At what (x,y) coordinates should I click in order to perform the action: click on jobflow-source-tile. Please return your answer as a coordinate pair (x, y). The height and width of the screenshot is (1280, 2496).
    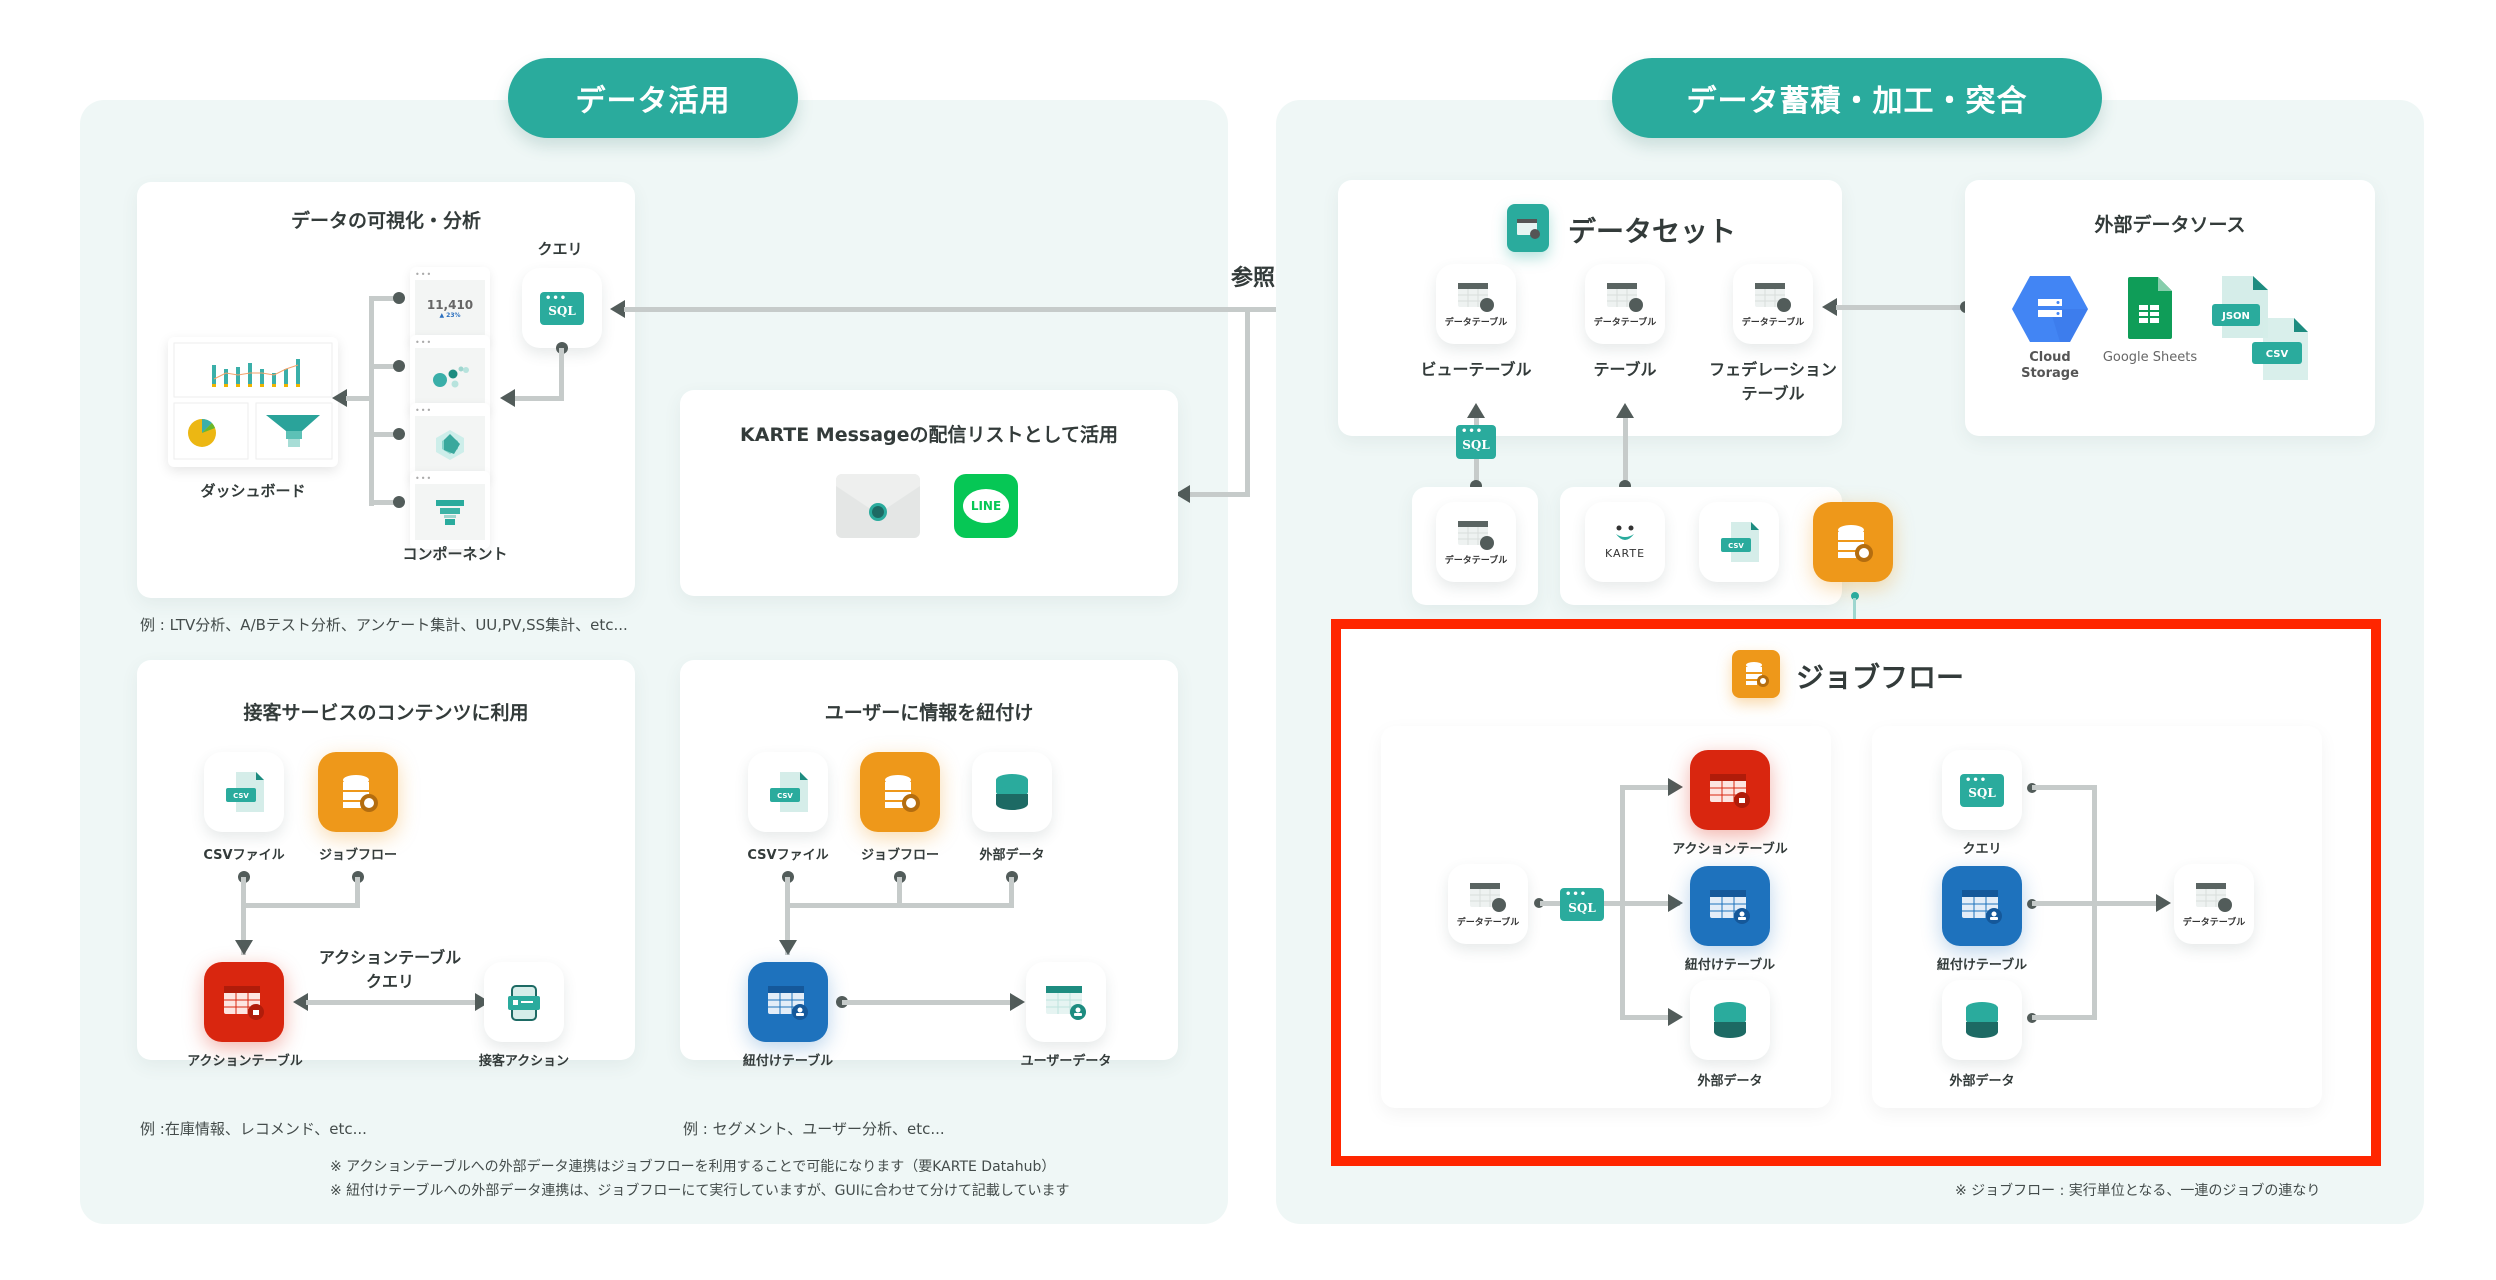
    Looking at the image, I should click on (1853, 542).